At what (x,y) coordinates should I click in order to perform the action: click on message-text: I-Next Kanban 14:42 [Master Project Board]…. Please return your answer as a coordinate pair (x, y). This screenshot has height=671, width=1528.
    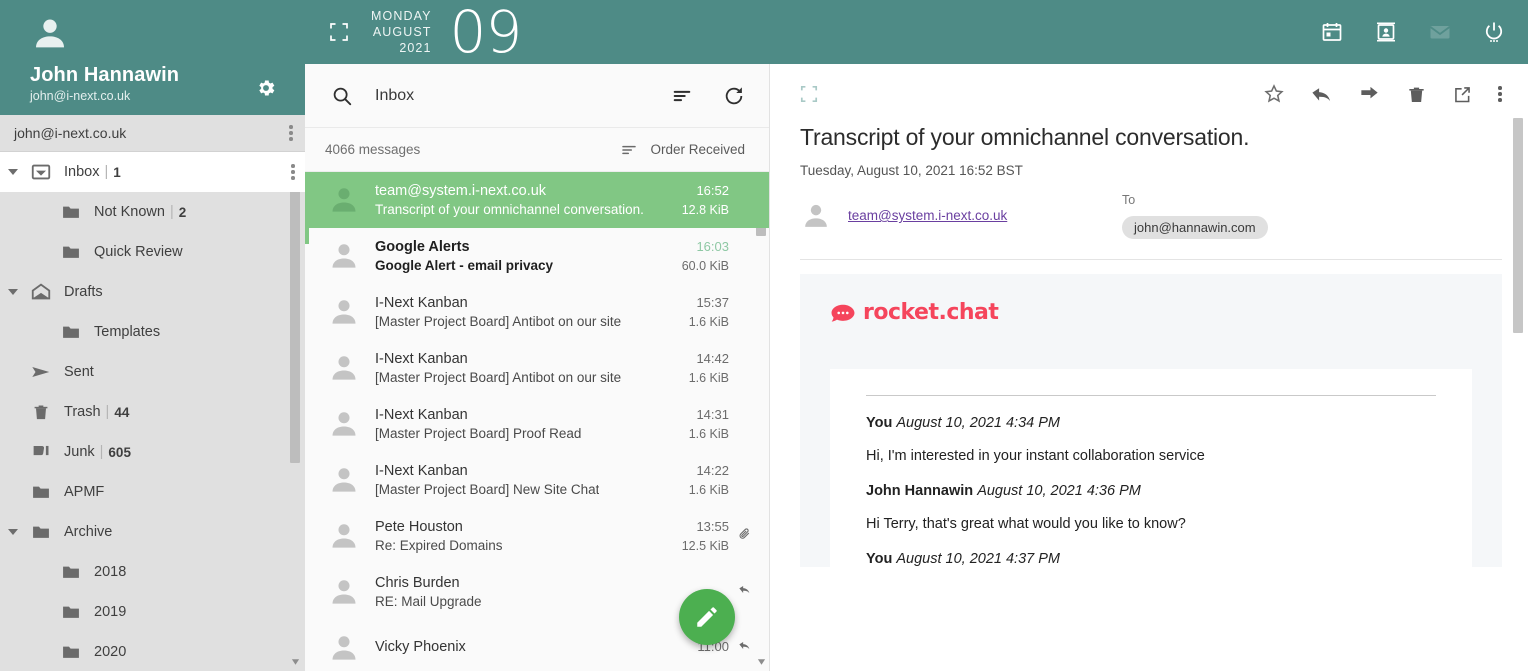
    Looking at the image, I should click on (552, 368).